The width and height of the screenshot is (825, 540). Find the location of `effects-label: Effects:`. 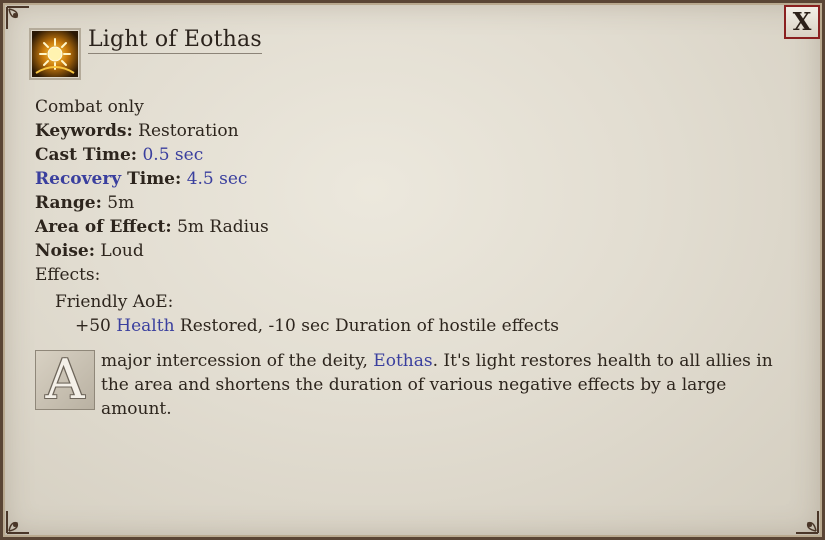

effects-label: Effects: is located at coordinates (68, 275).